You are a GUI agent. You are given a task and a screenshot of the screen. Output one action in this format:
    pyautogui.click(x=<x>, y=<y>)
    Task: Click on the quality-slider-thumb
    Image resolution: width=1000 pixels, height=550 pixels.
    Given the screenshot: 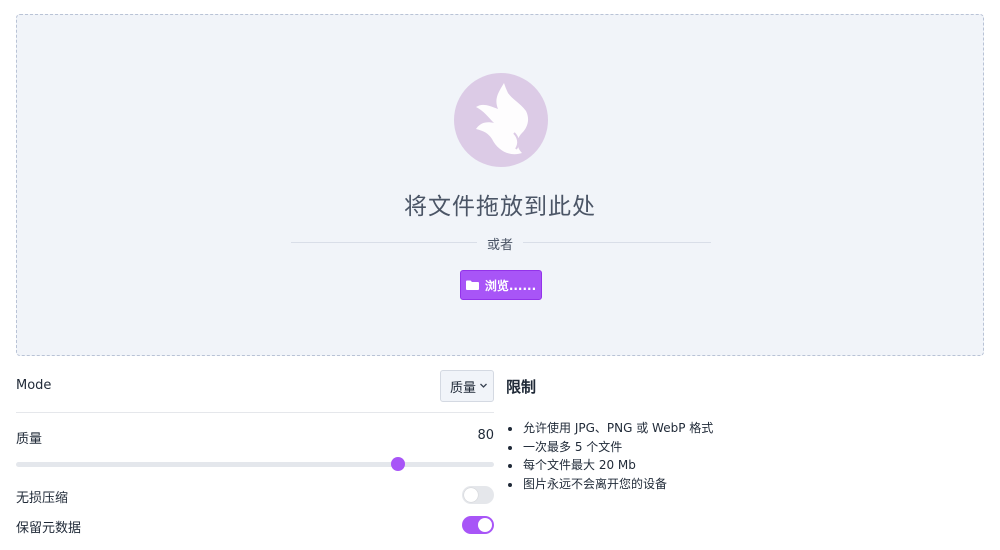 What is the action you would take?
    pyautogui.click(x=398, y=464)
    